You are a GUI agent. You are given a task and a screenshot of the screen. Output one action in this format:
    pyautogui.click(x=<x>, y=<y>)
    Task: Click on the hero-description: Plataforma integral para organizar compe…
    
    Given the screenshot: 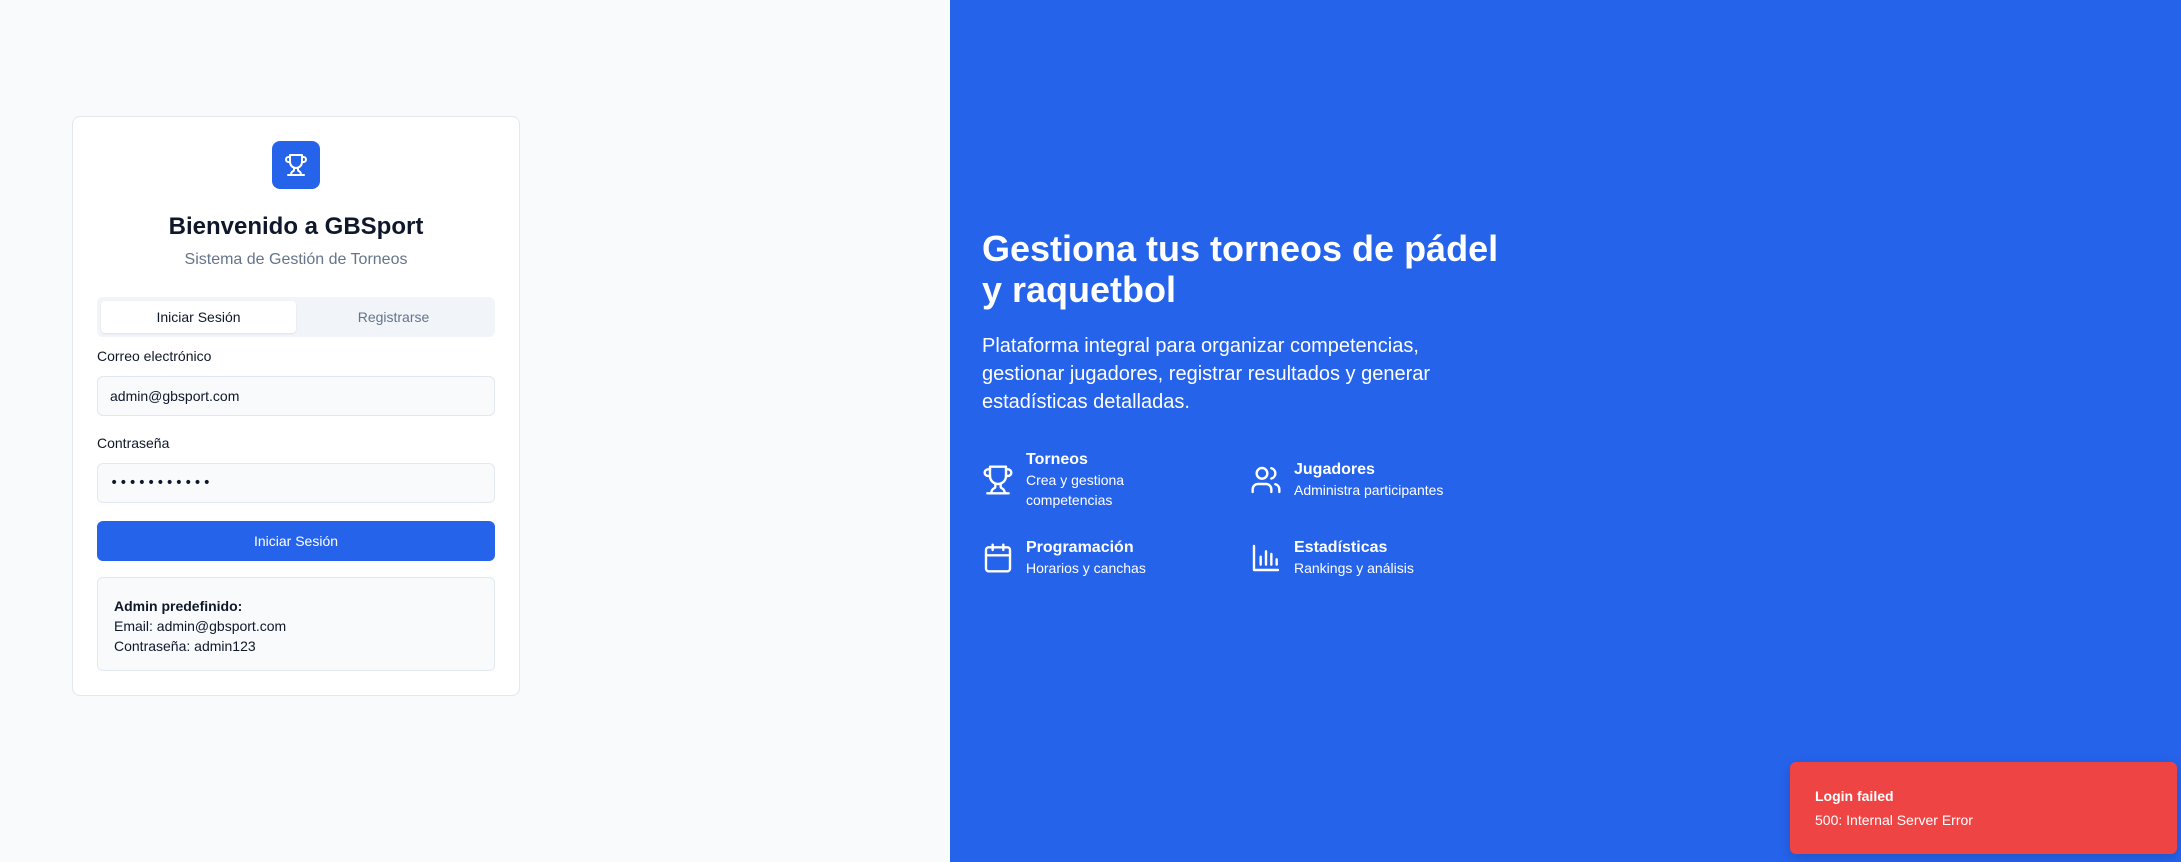 What is the action you would take?
    pyautogui.click(x=1206, y=374)
    